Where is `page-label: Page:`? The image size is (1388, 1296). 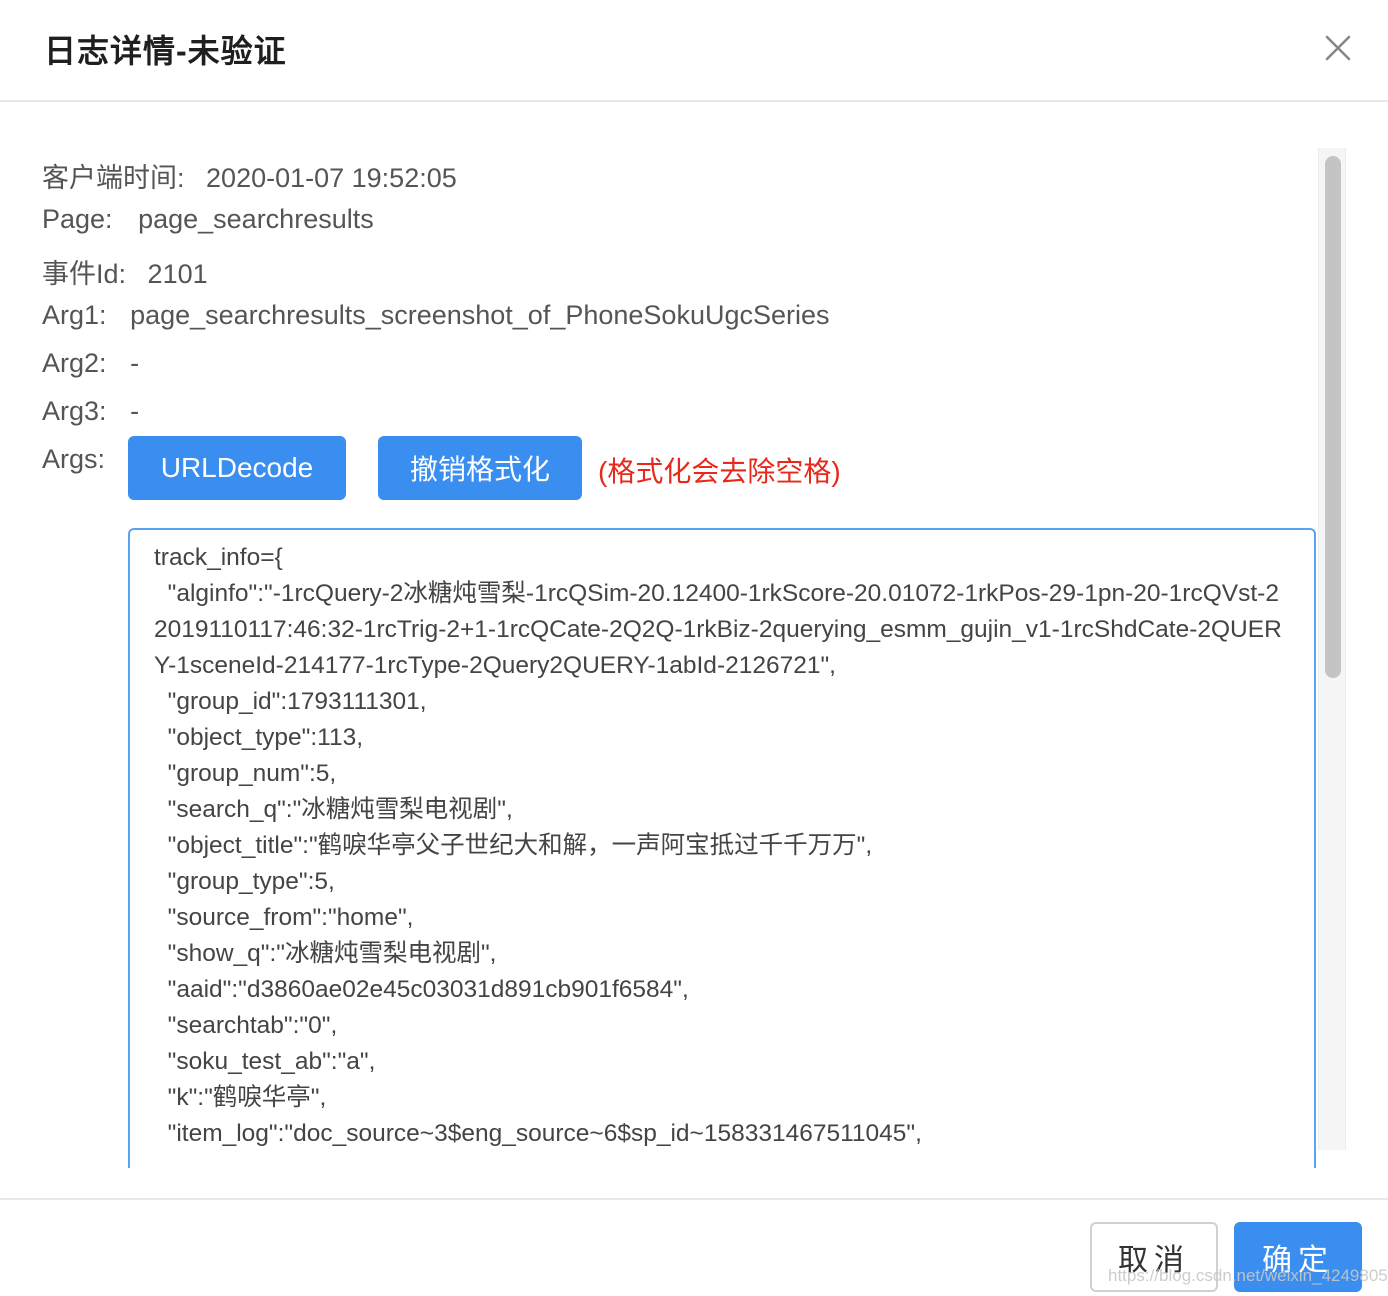
page-label: Page: is located at coordinates (77, 219).